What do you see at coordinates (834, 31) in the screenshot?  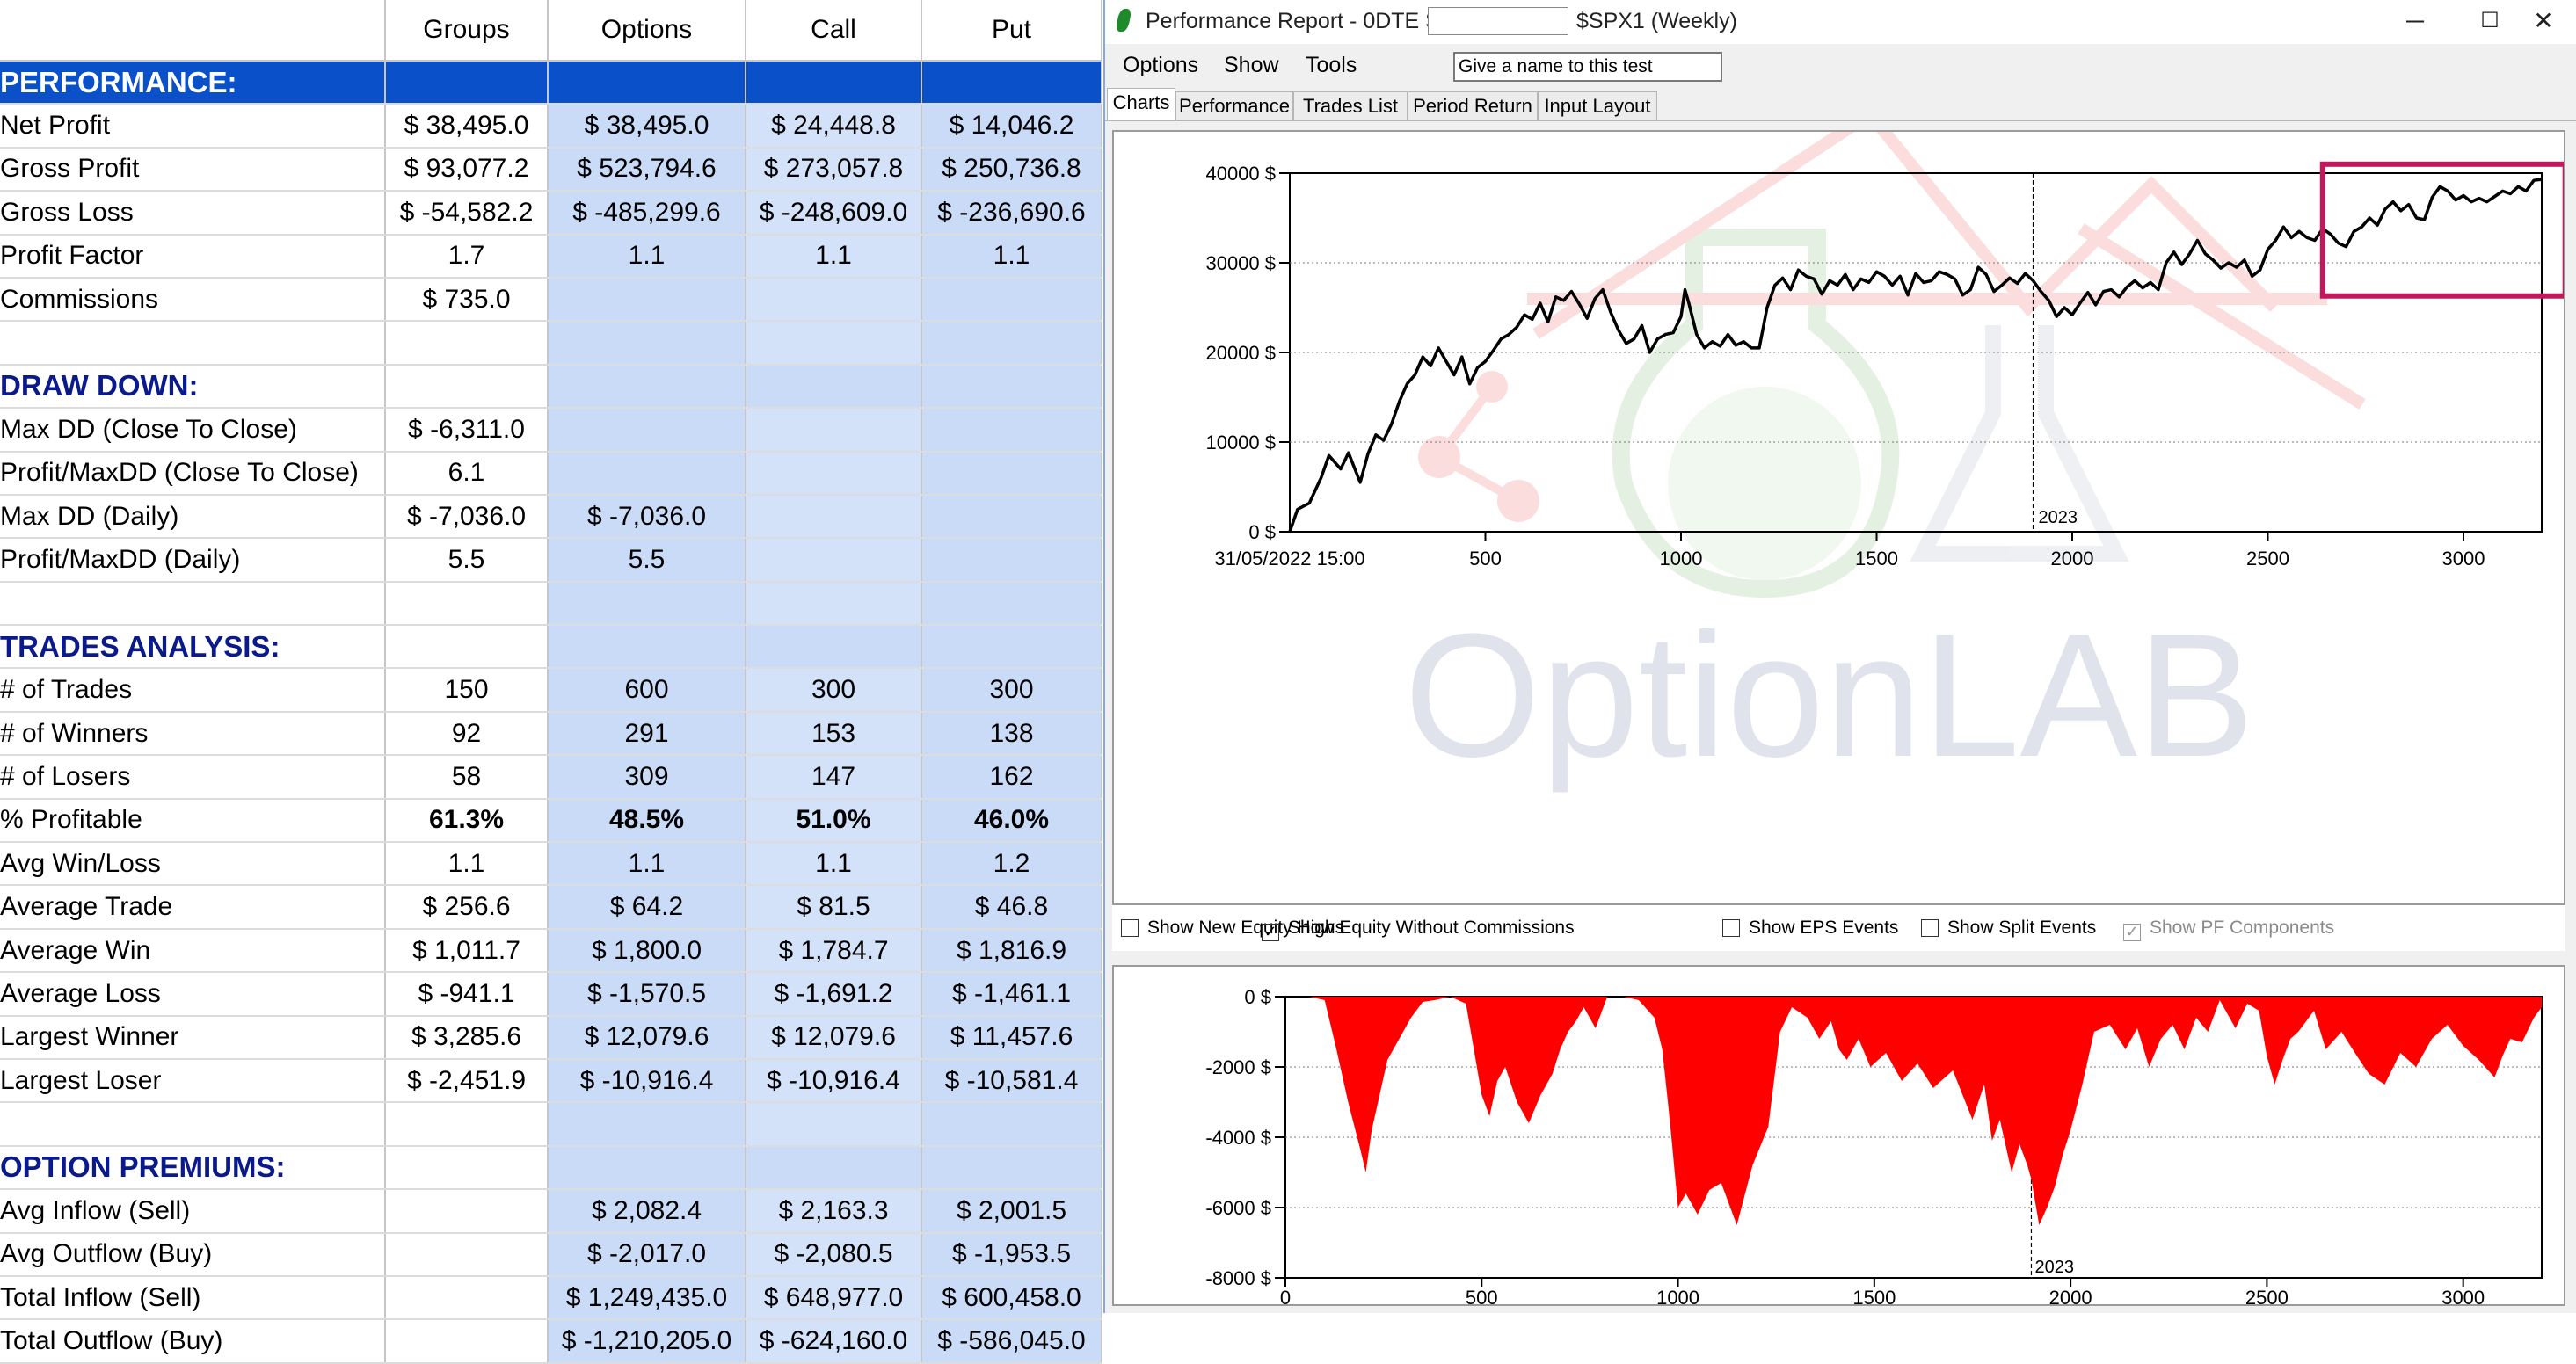 I see `column-header: Call` at bounding box center [834, 31].